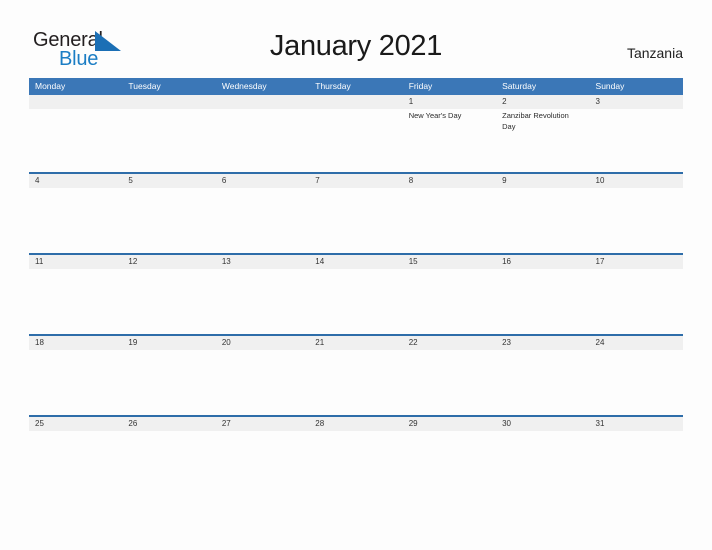 This screenshot has width=712, height=550. I want to click on day-number: 22, so click(449, 343).